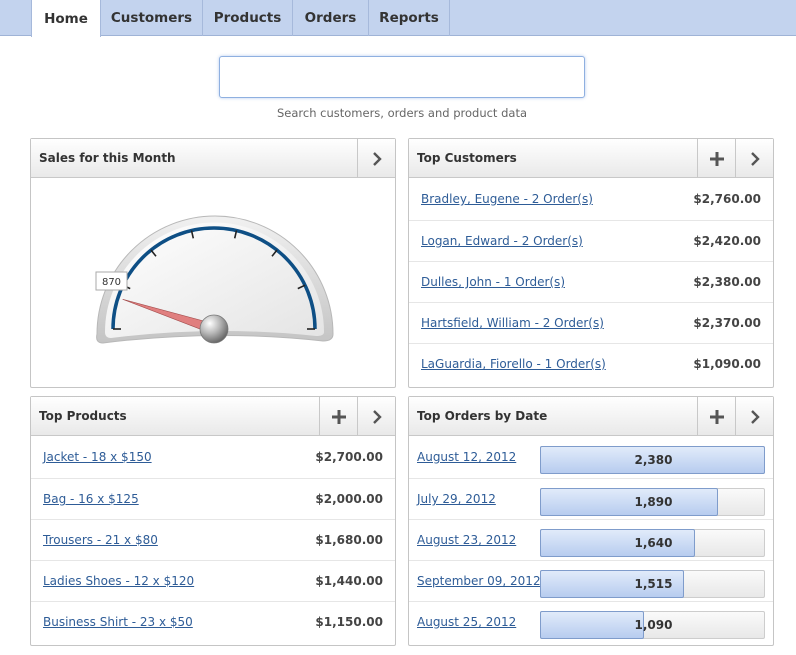 This screenshot has height=655, width=796. Describe the element at coordinates (213, 457) in the screenshot. I see `product-row: Jacket - 18 x $150 $2,700.00` at that location.